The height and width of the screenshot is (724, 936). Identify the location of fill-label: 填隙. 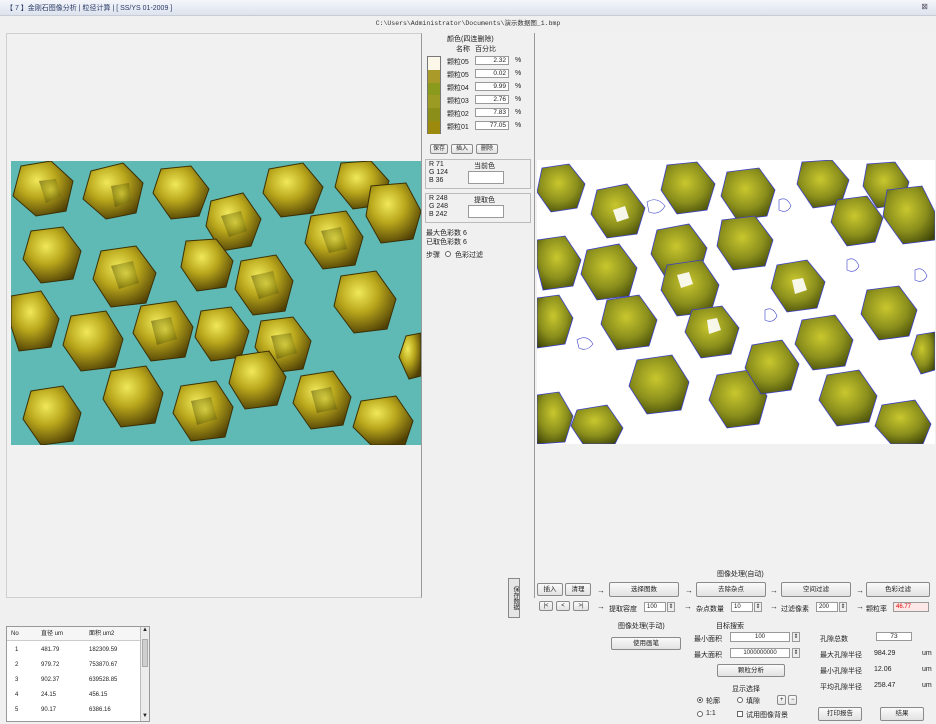
(753, 701).